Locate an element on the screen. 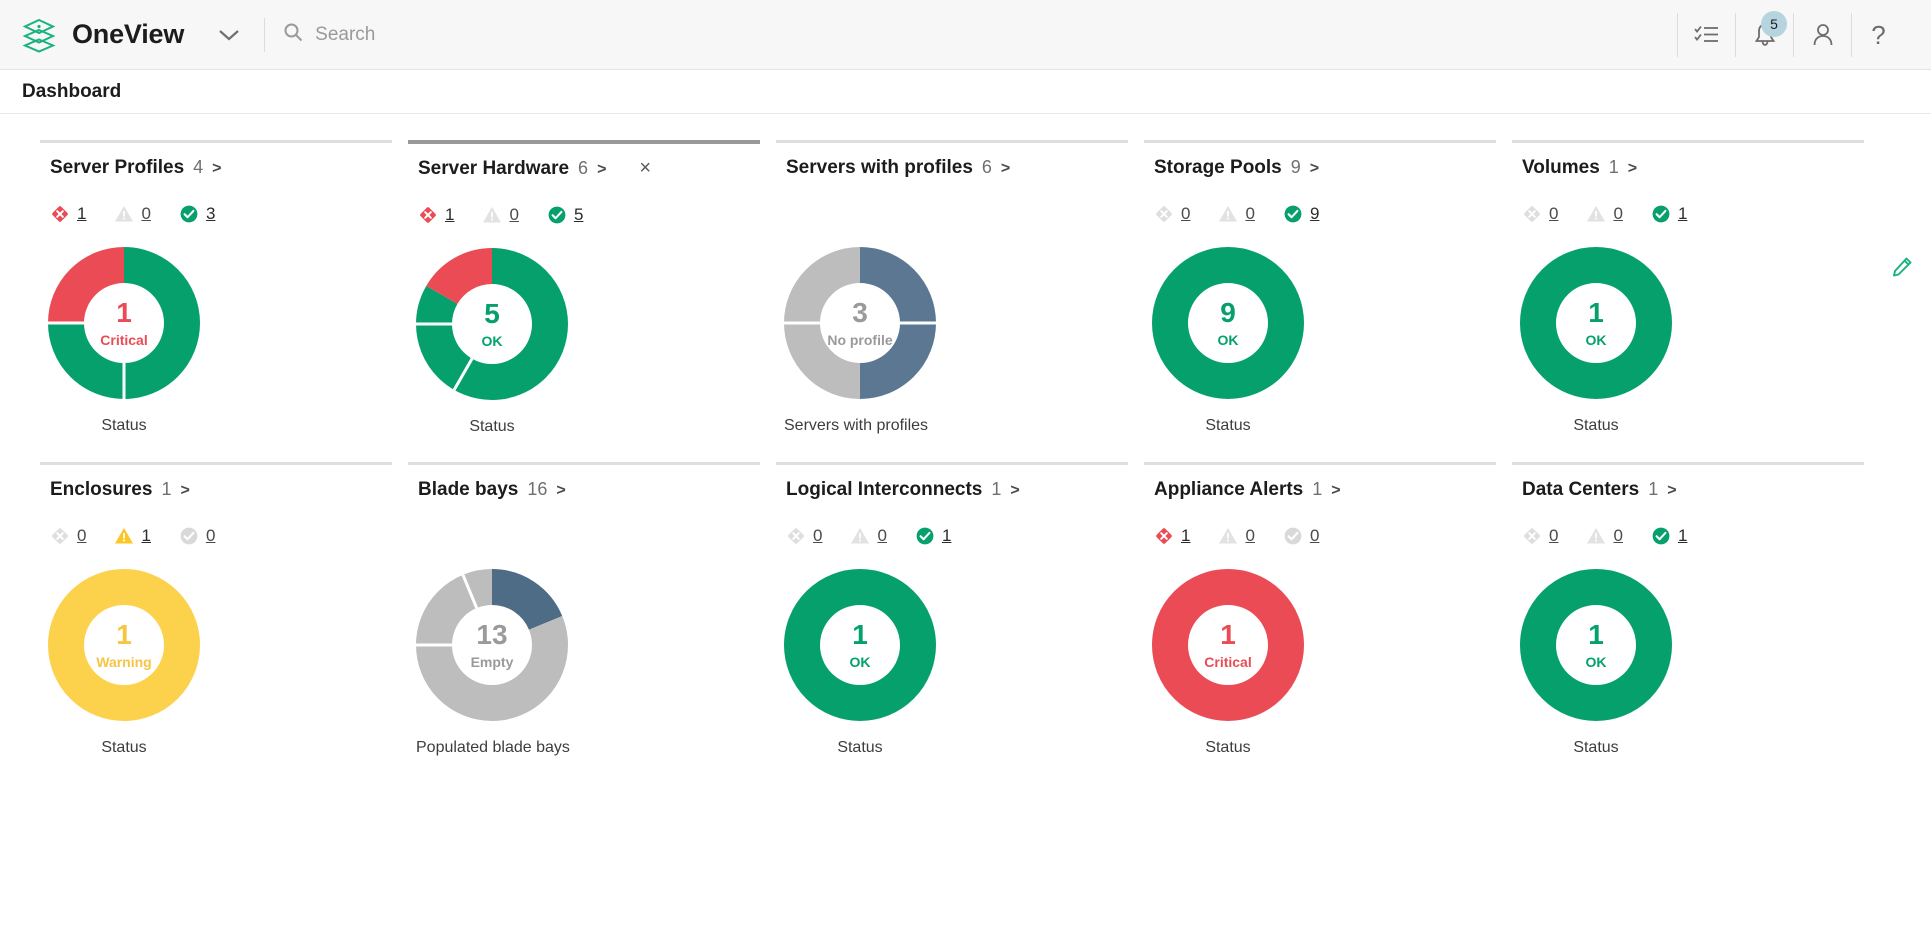 The width and height of the screenshot is (1931, 930). card-count: 4 is located at coordinates (198, 167).